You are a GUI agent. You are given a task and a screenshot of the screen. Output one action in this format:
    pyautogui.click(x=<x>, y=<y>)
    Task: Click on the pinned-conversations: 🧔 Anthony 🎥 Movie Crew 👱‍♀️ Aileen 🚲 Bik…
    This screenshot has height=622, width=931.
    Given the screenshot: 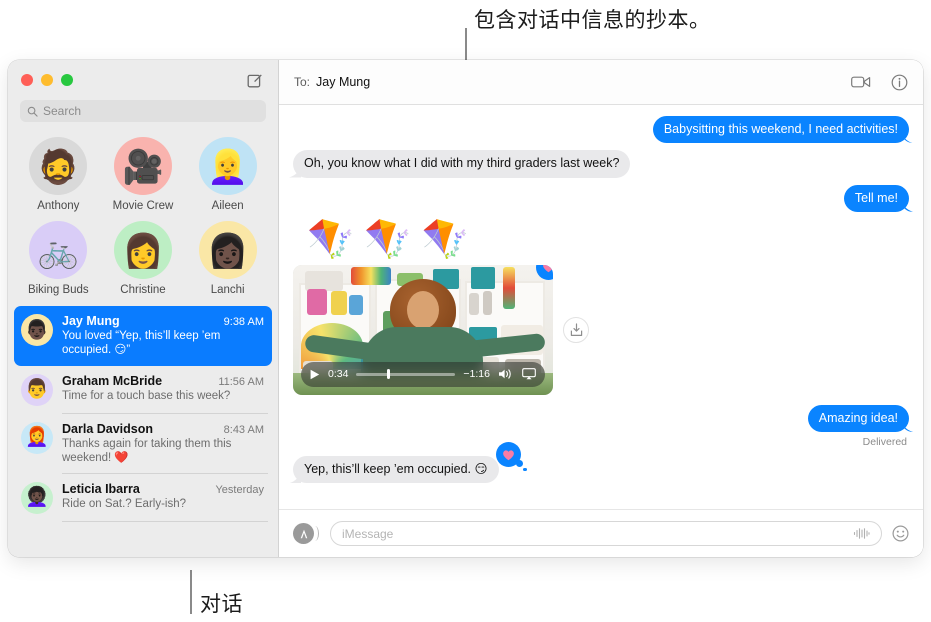 What is the action you would take?
    pyautogui.click(x=143, y=218)
    